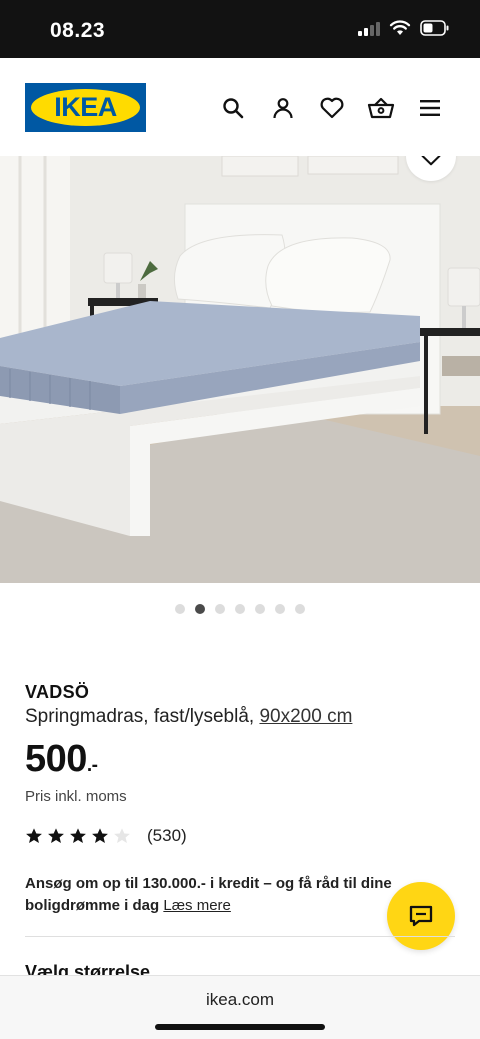 The height and width of the screenshot is (1039, 480). I want to click on status-bar: 08.23, so click(240, 29).